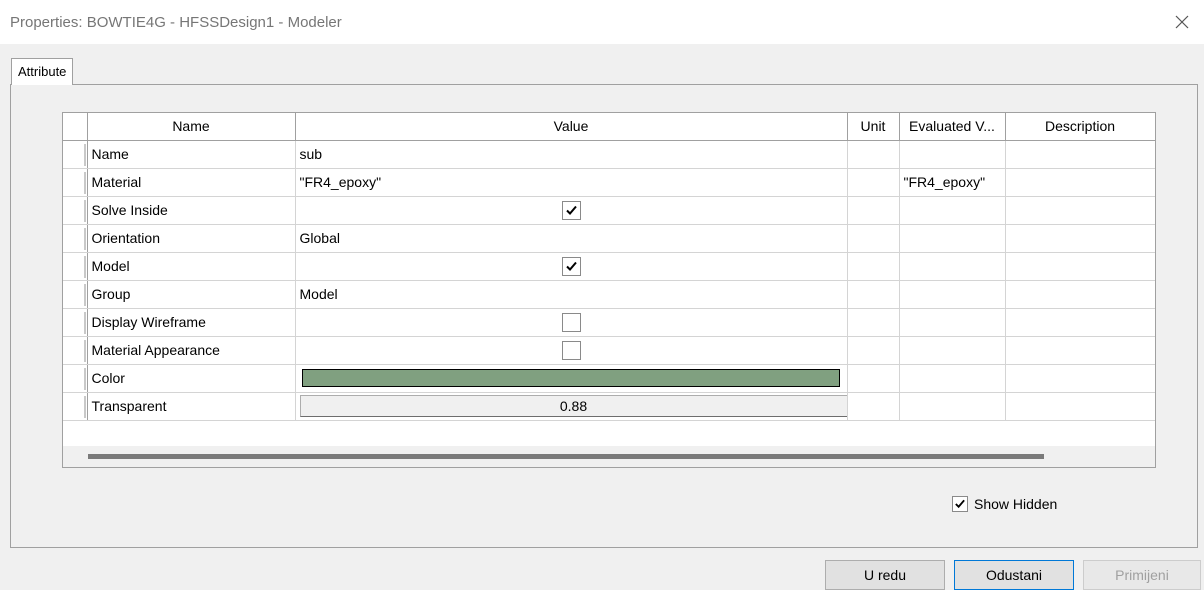 The height and width of the screenshot is (590, 1204). What do you see at coordinates (191, 182) in the screenshot?
I see `property-name: Material` at bounding box center [191, 182].